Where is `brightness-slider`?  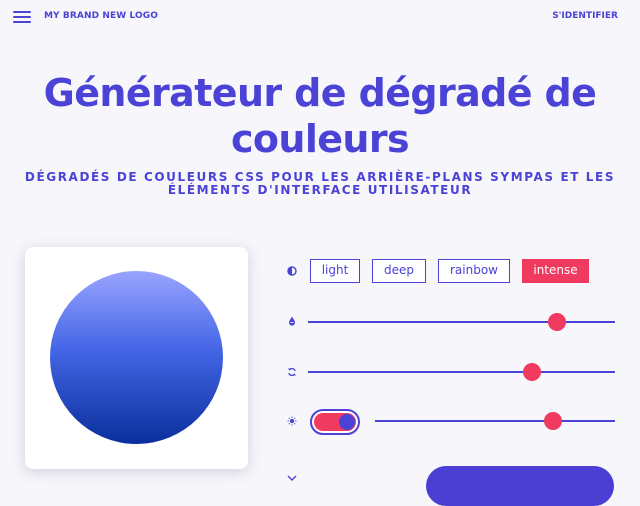
brightness-slider is located at coordinates (495, 421).